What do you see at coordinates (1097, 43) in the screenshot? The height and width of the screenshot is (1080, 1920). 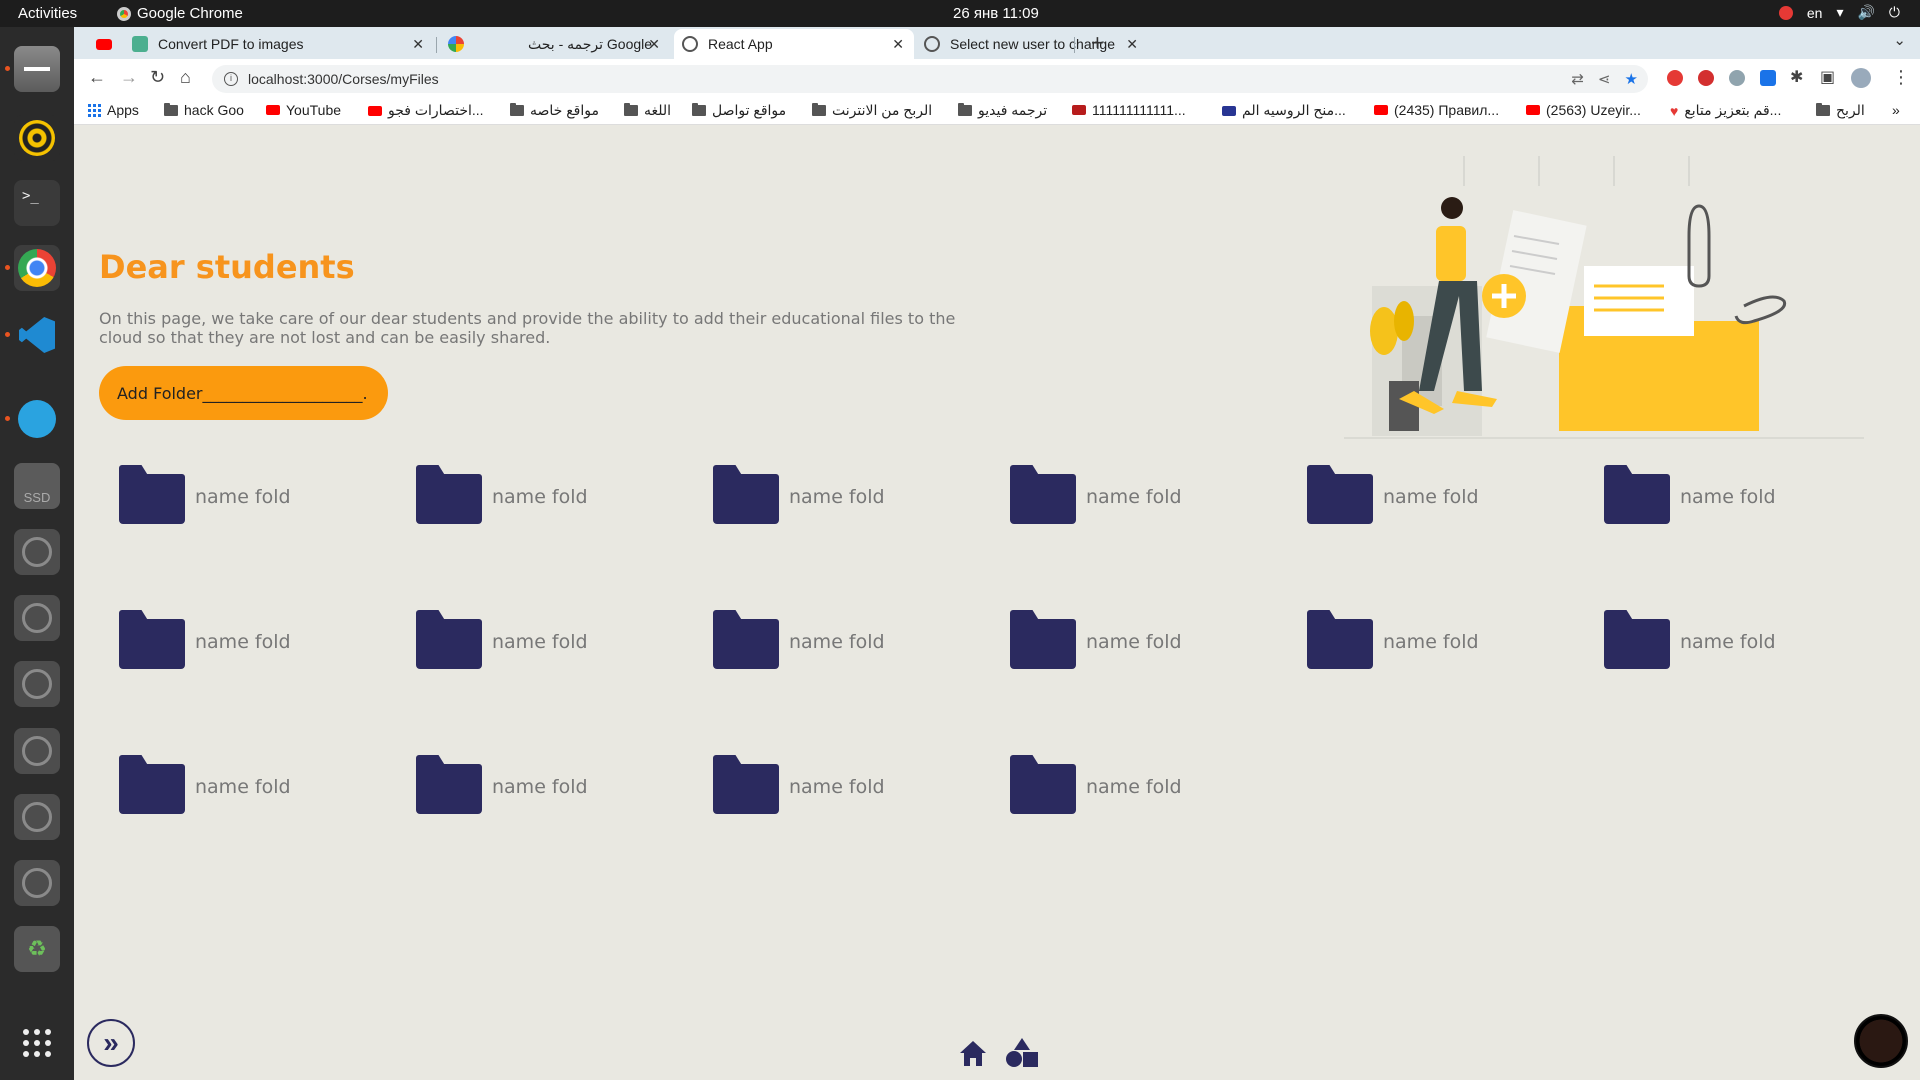 I see `new-tab-button: +` at bounding box center [1097, 43].